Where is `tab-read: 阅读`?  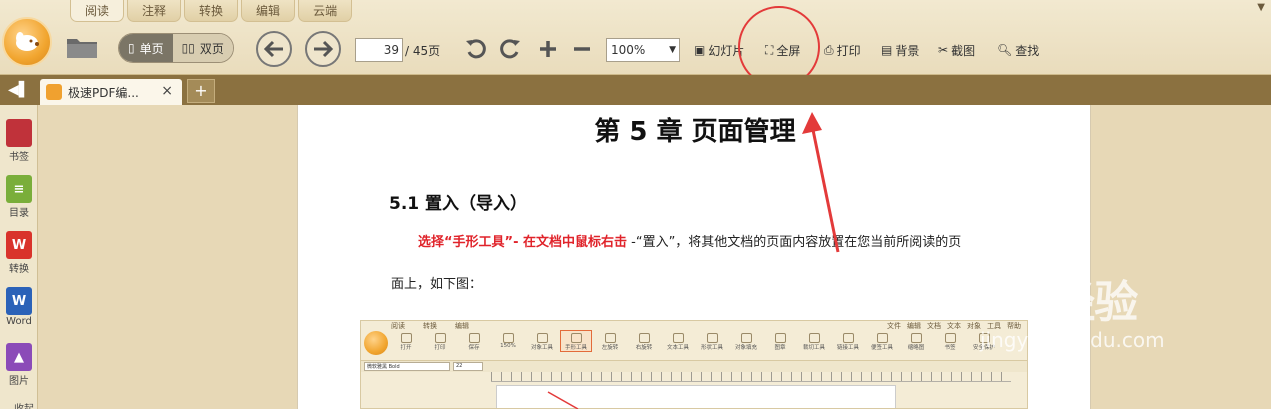
tab-read: 阅读 is located at coordinates (97, 11).